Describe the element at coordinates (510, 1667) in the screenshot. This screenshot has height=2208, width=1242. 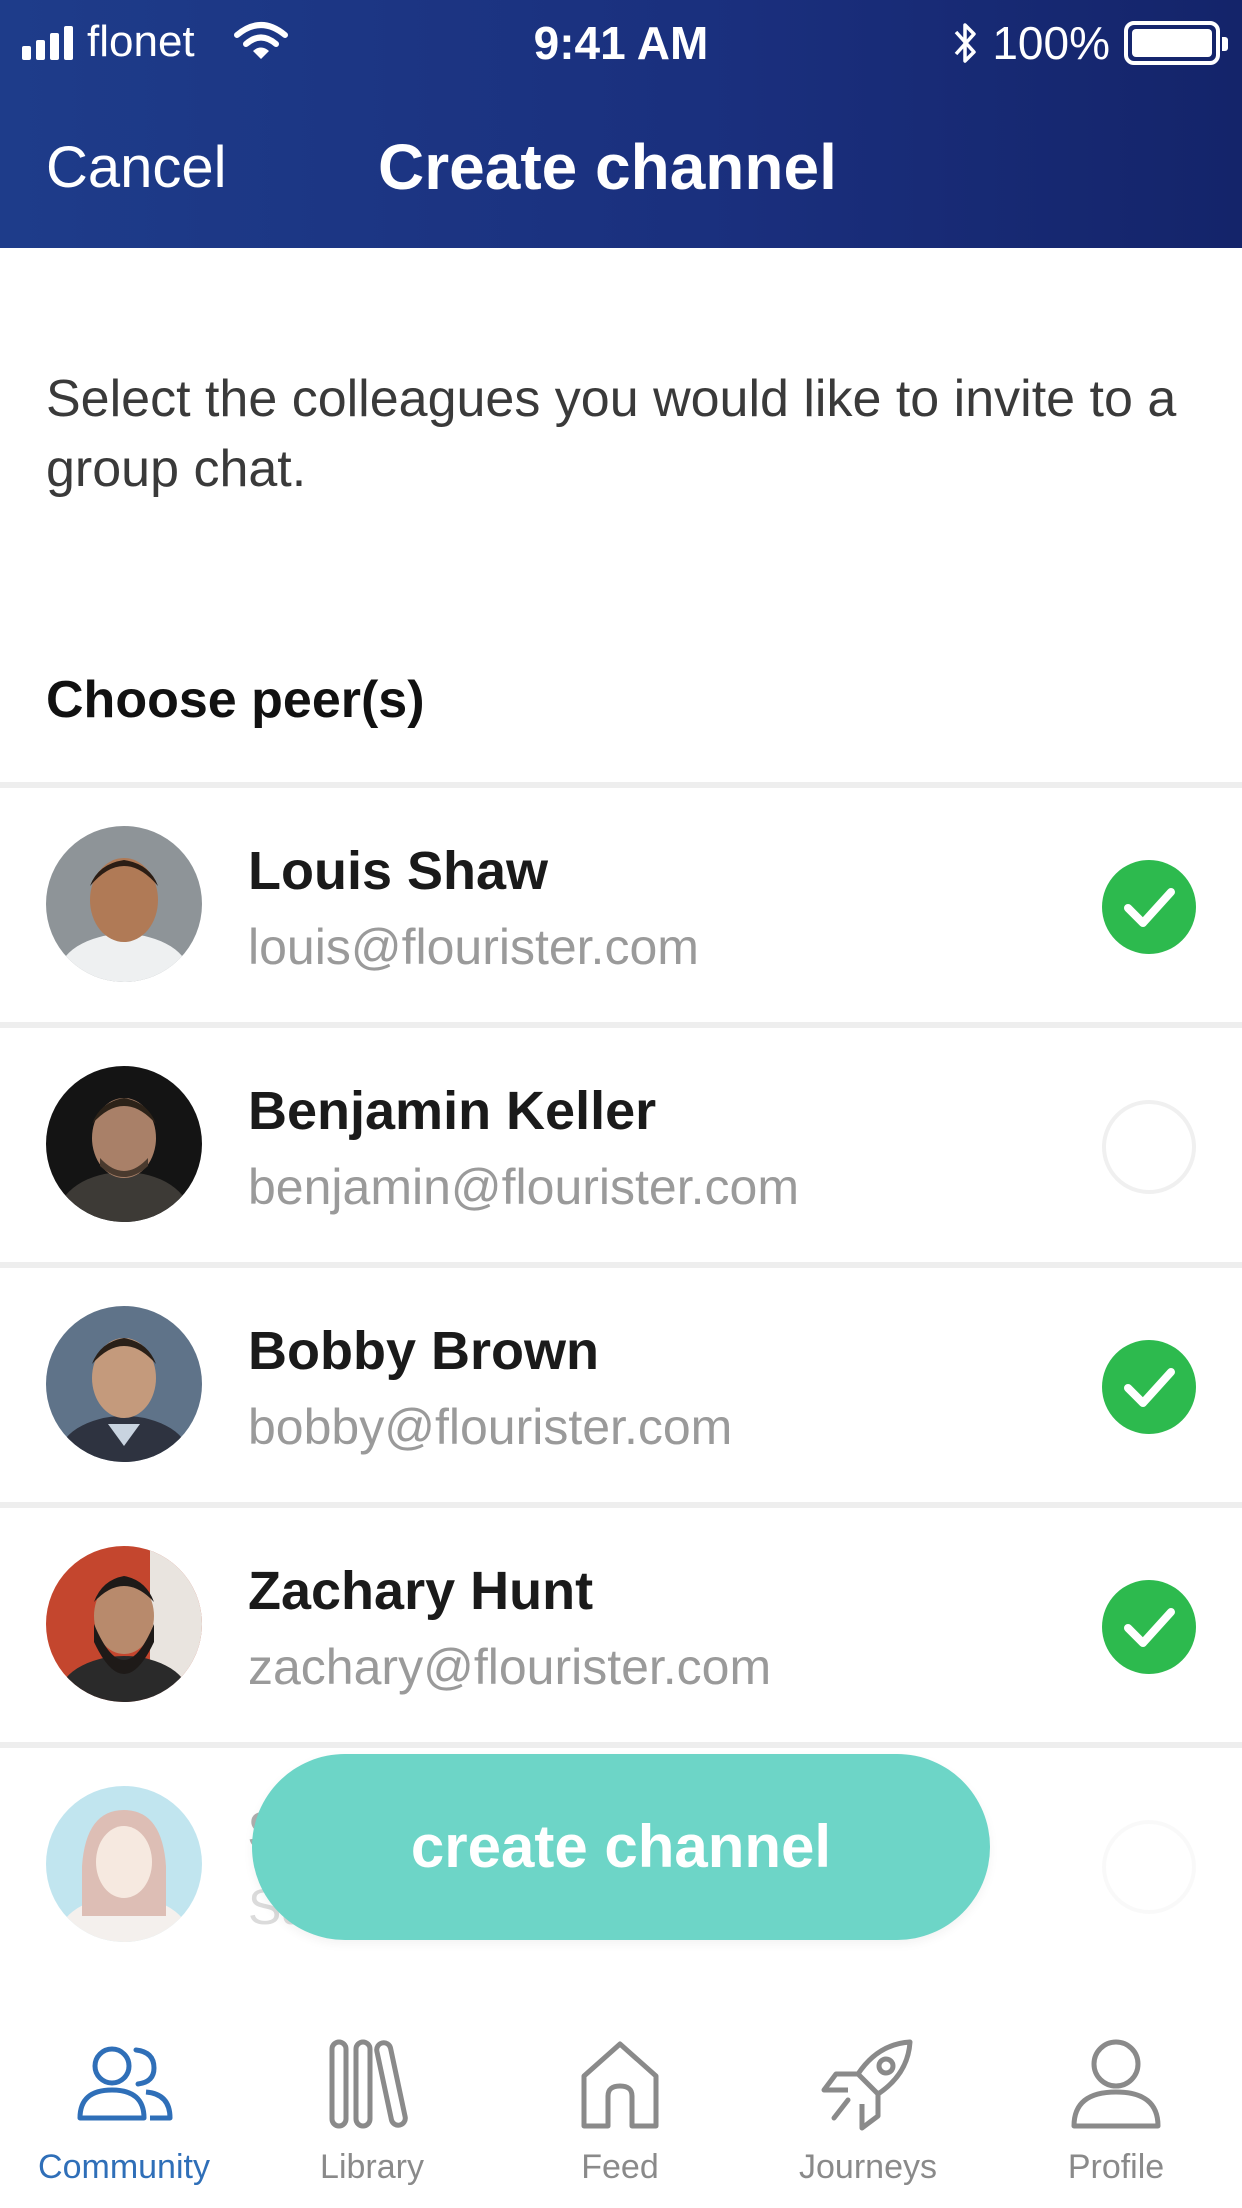
I see `peer-email: zachary@flourister.com` at that location.